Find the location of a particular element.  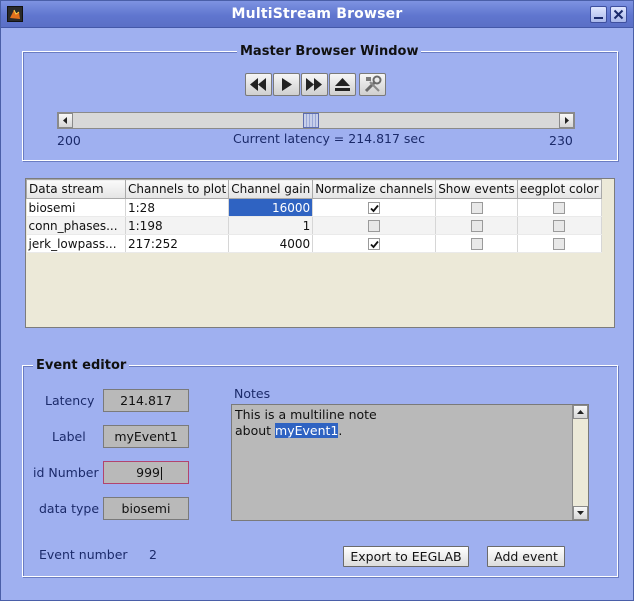

cell-channels: 1:198 is located at coordinates (177, 225).